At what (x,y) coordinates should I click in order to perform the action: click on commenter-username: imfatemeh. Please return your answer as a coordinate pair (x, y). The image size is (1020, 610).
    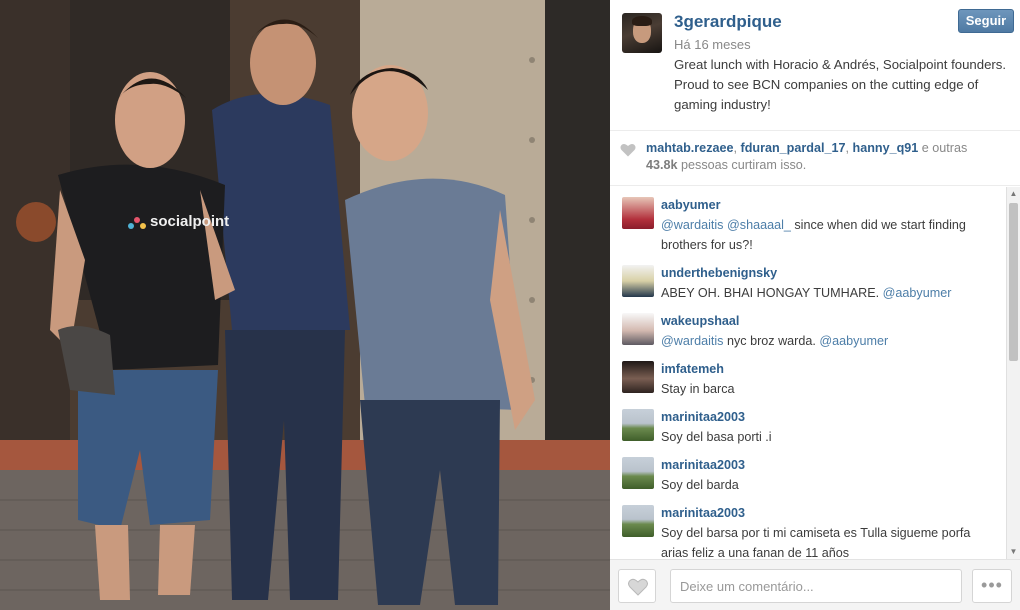
    Looking at the image, I should click on (692, 369).